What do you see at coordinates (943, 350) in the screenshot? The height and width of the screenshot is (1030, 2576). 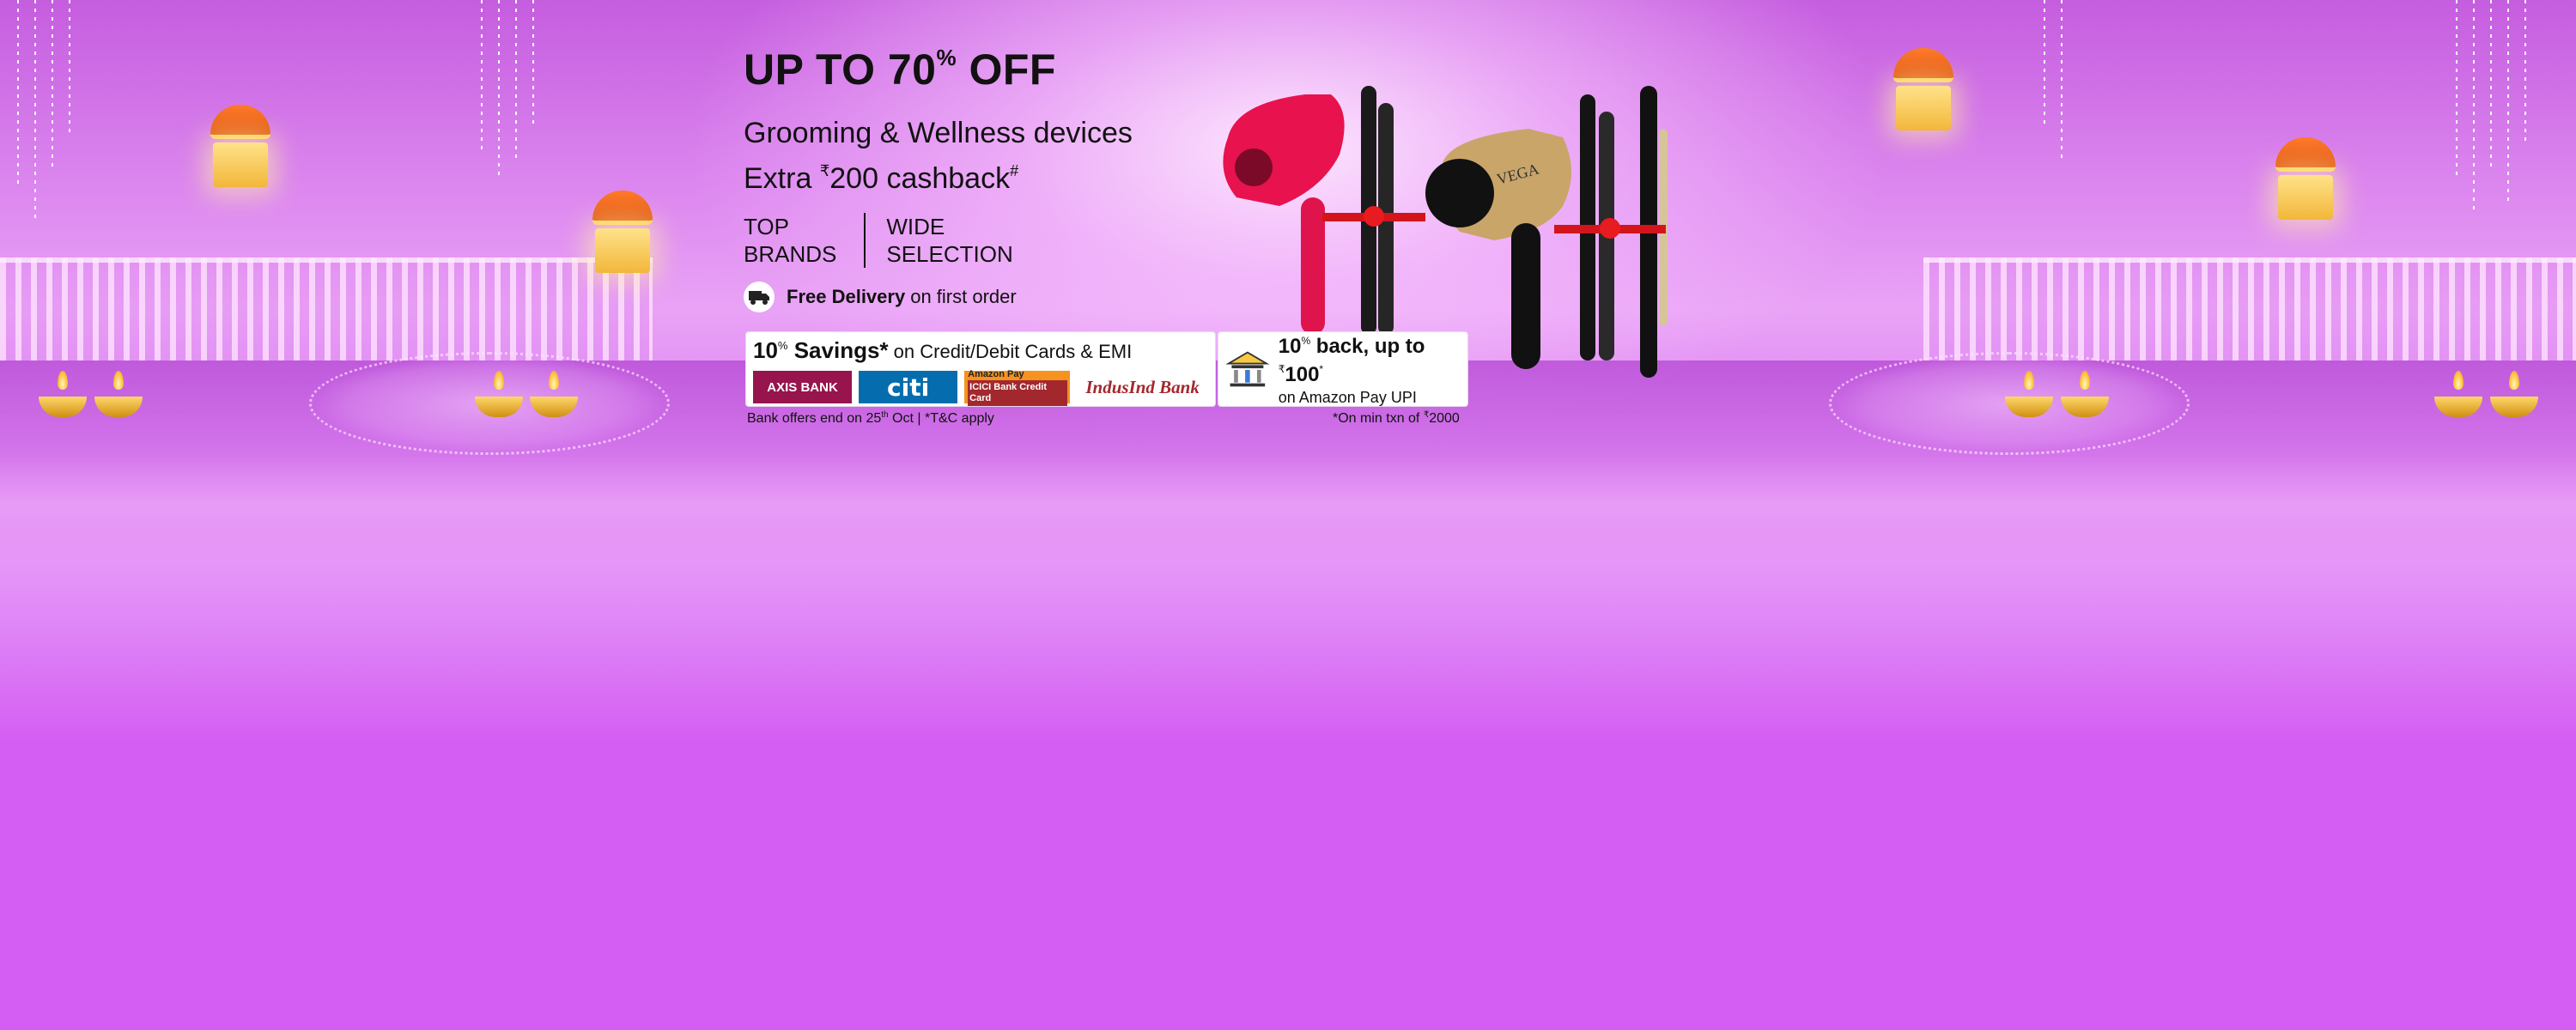 I see `savings-text: 10% Savings* on Credit/Debit Cards & EMI` at bounding box center [943, 350].